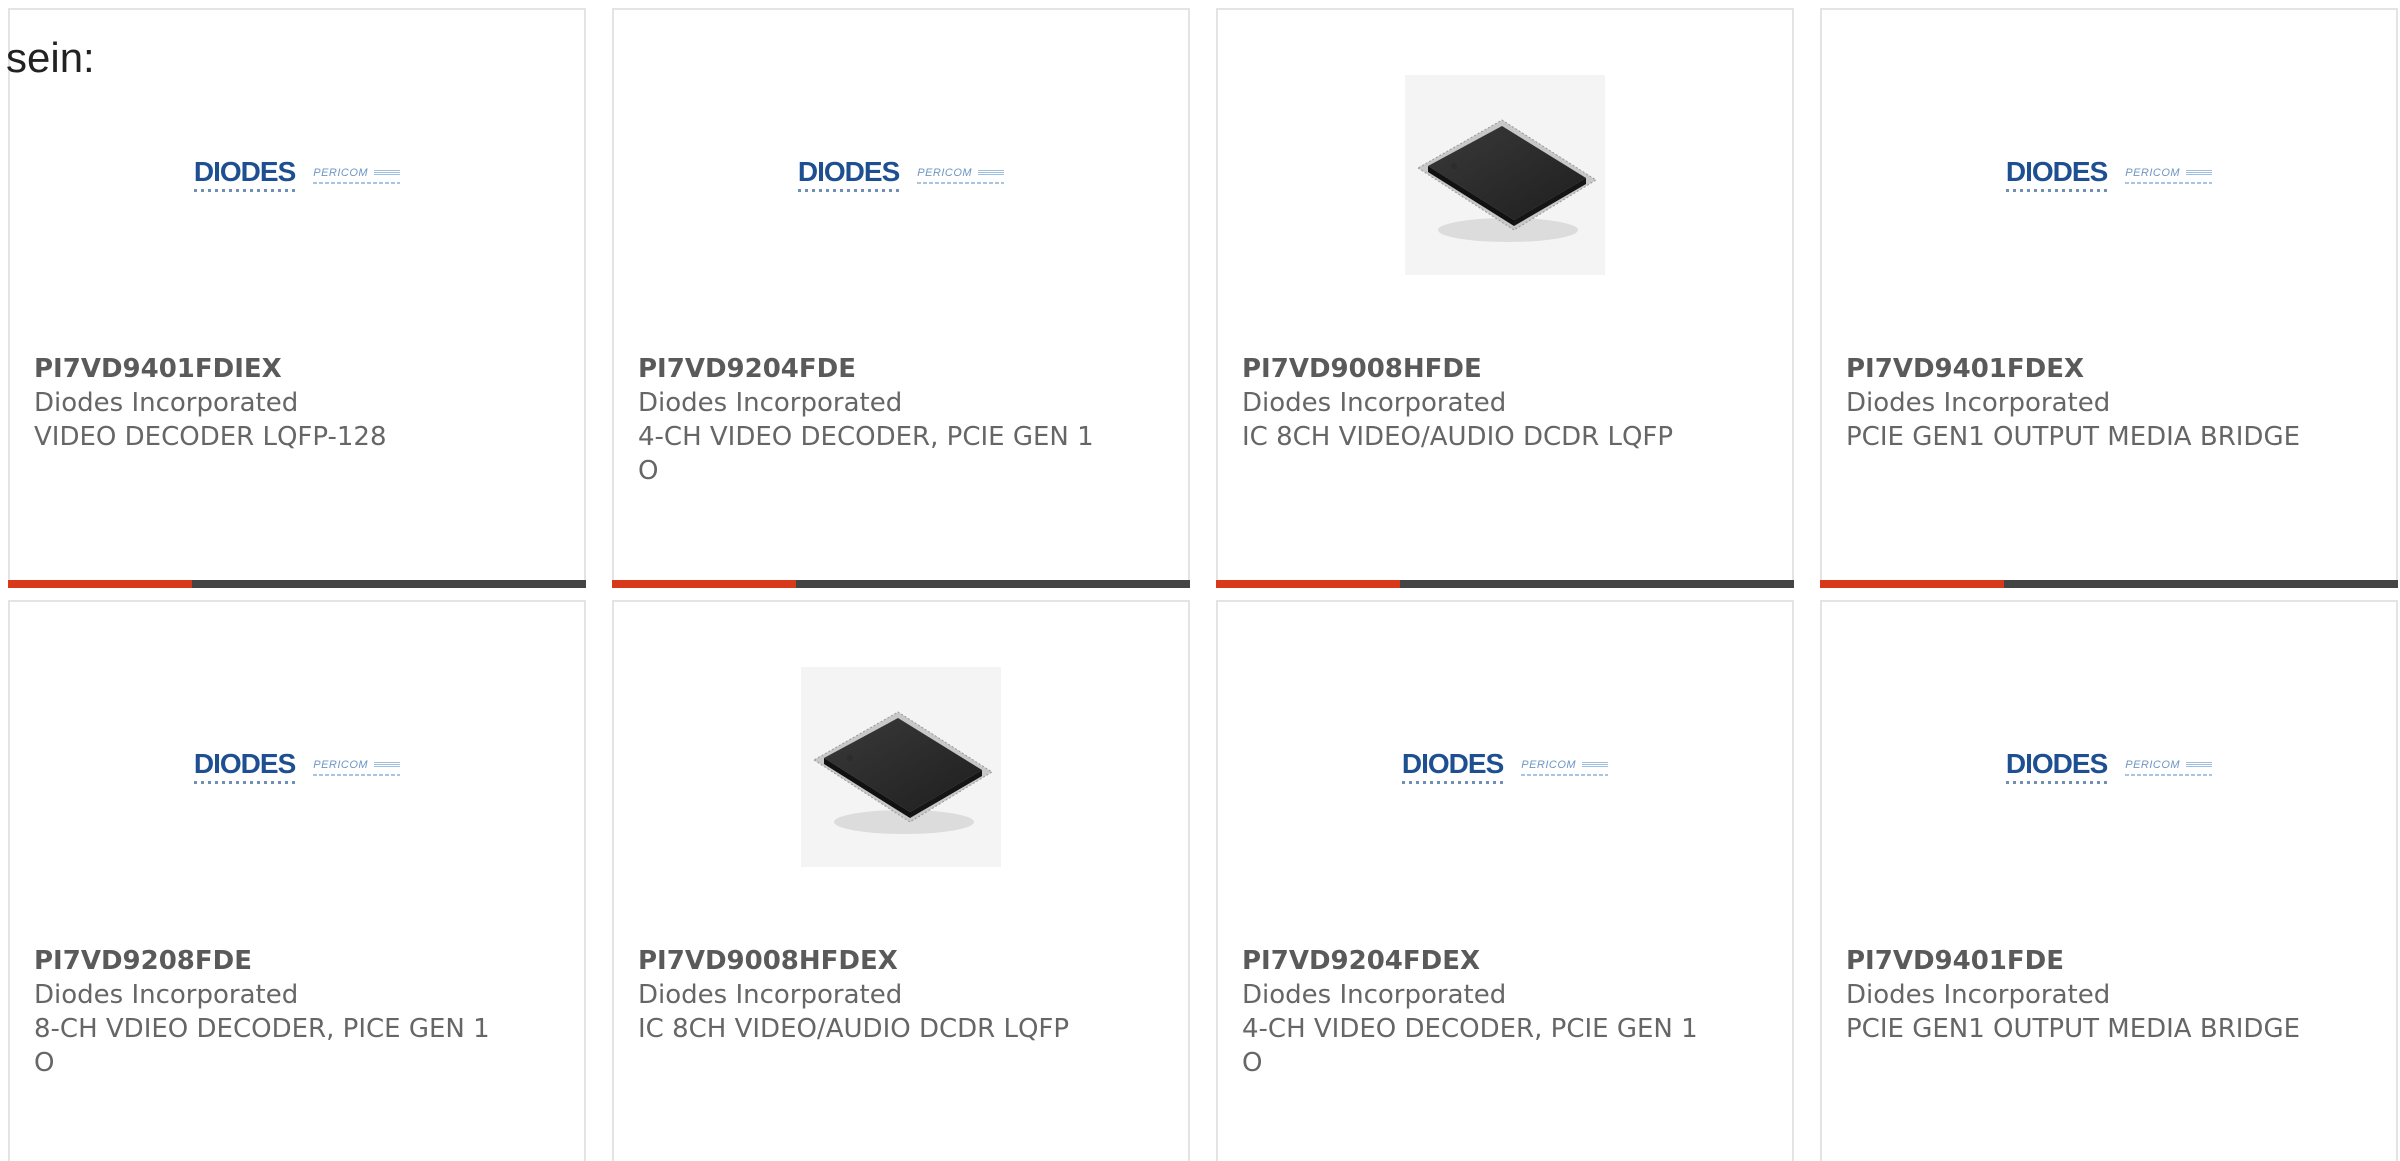  Describe the element at coordinates (262, 1046) in the screenshot. I see `product-description: 8-CH VDIEO DECODER, PICE GEN 1 O` at that location.